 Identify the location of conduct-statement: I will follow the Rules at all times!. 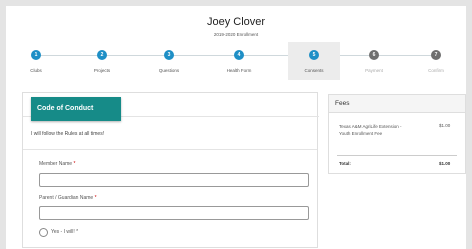
(68, 134).